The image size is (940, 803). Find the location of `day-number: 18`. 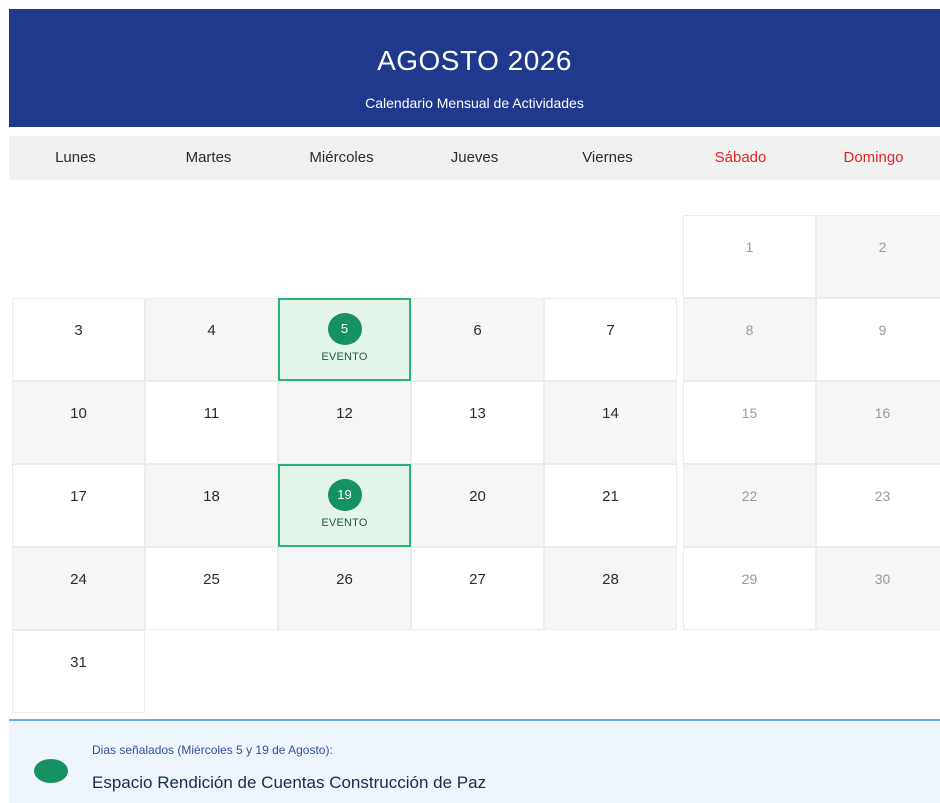

day-number: 18 is located at coordinates (211, 496).